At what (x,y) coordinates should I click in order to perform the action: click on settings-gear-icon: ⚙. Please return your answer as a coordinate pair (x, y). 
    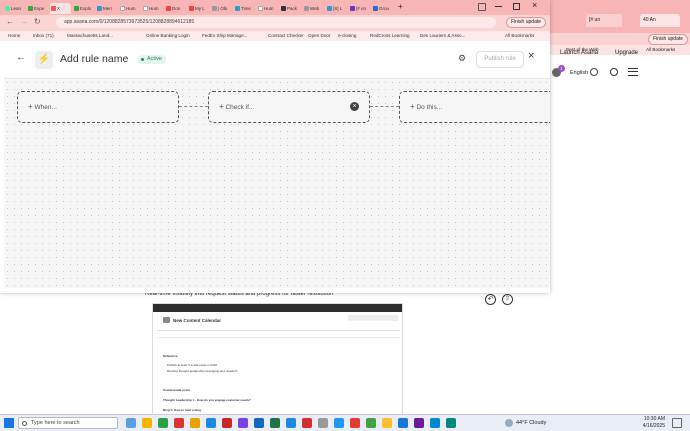
    Looking at the image, I should click on (462, 58).